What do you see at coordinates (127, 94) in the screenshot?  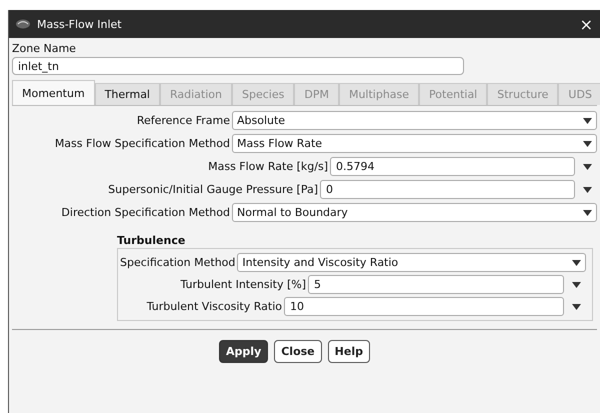 I see `tab: Thermal` at bounding box center [127, 94].